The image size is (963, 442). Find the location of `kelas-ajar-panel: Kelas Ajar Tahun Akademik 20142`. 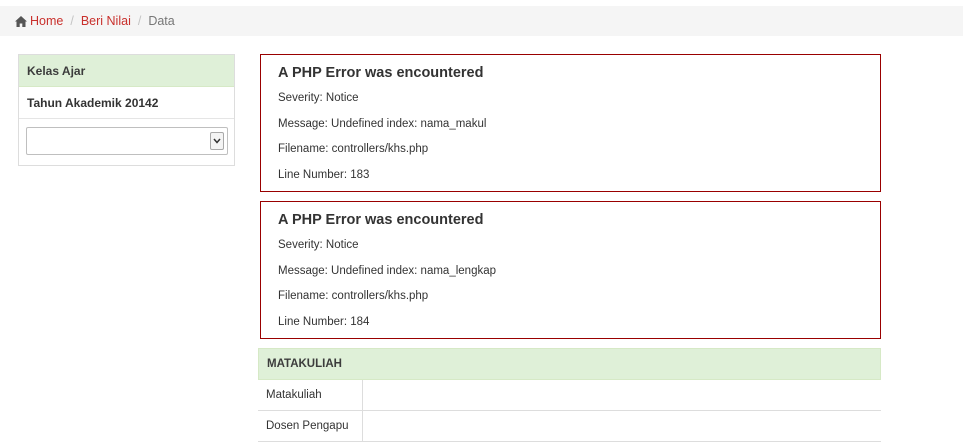

kelas-ajar-panel: Kelas Ajar Tahun Akademik 20142 is located at coordinates (126, 110).